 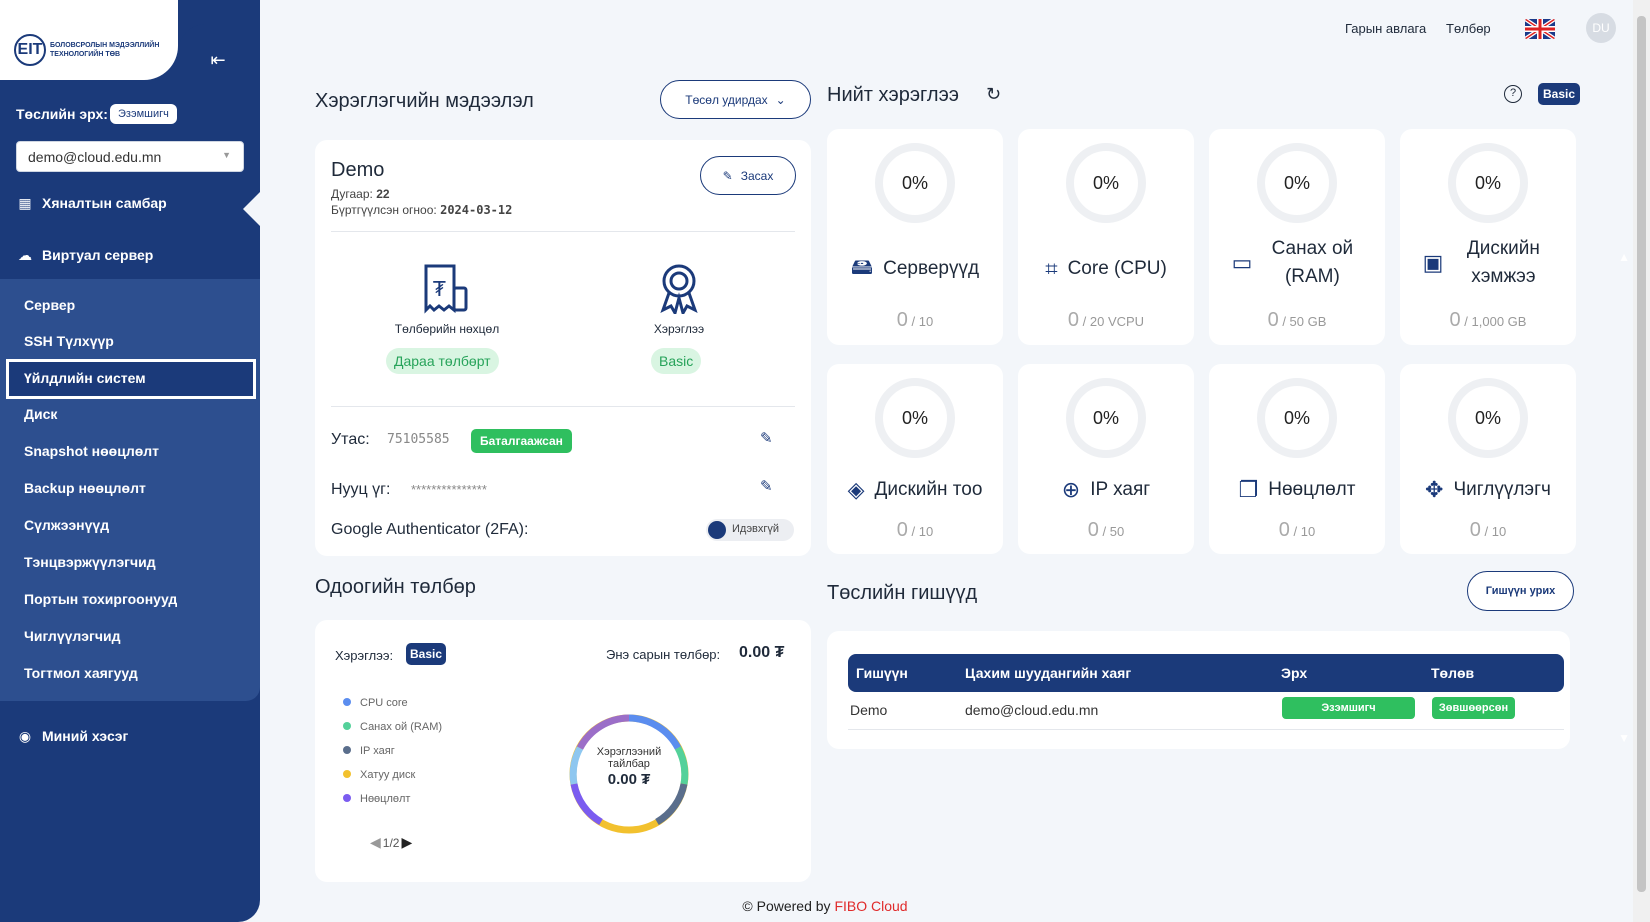 What do you see at coordinates (84, 255) in the screenshot?
I see `nav-virtual-server: ☁ Виртуал сервер` at bounding box center [84, 255].